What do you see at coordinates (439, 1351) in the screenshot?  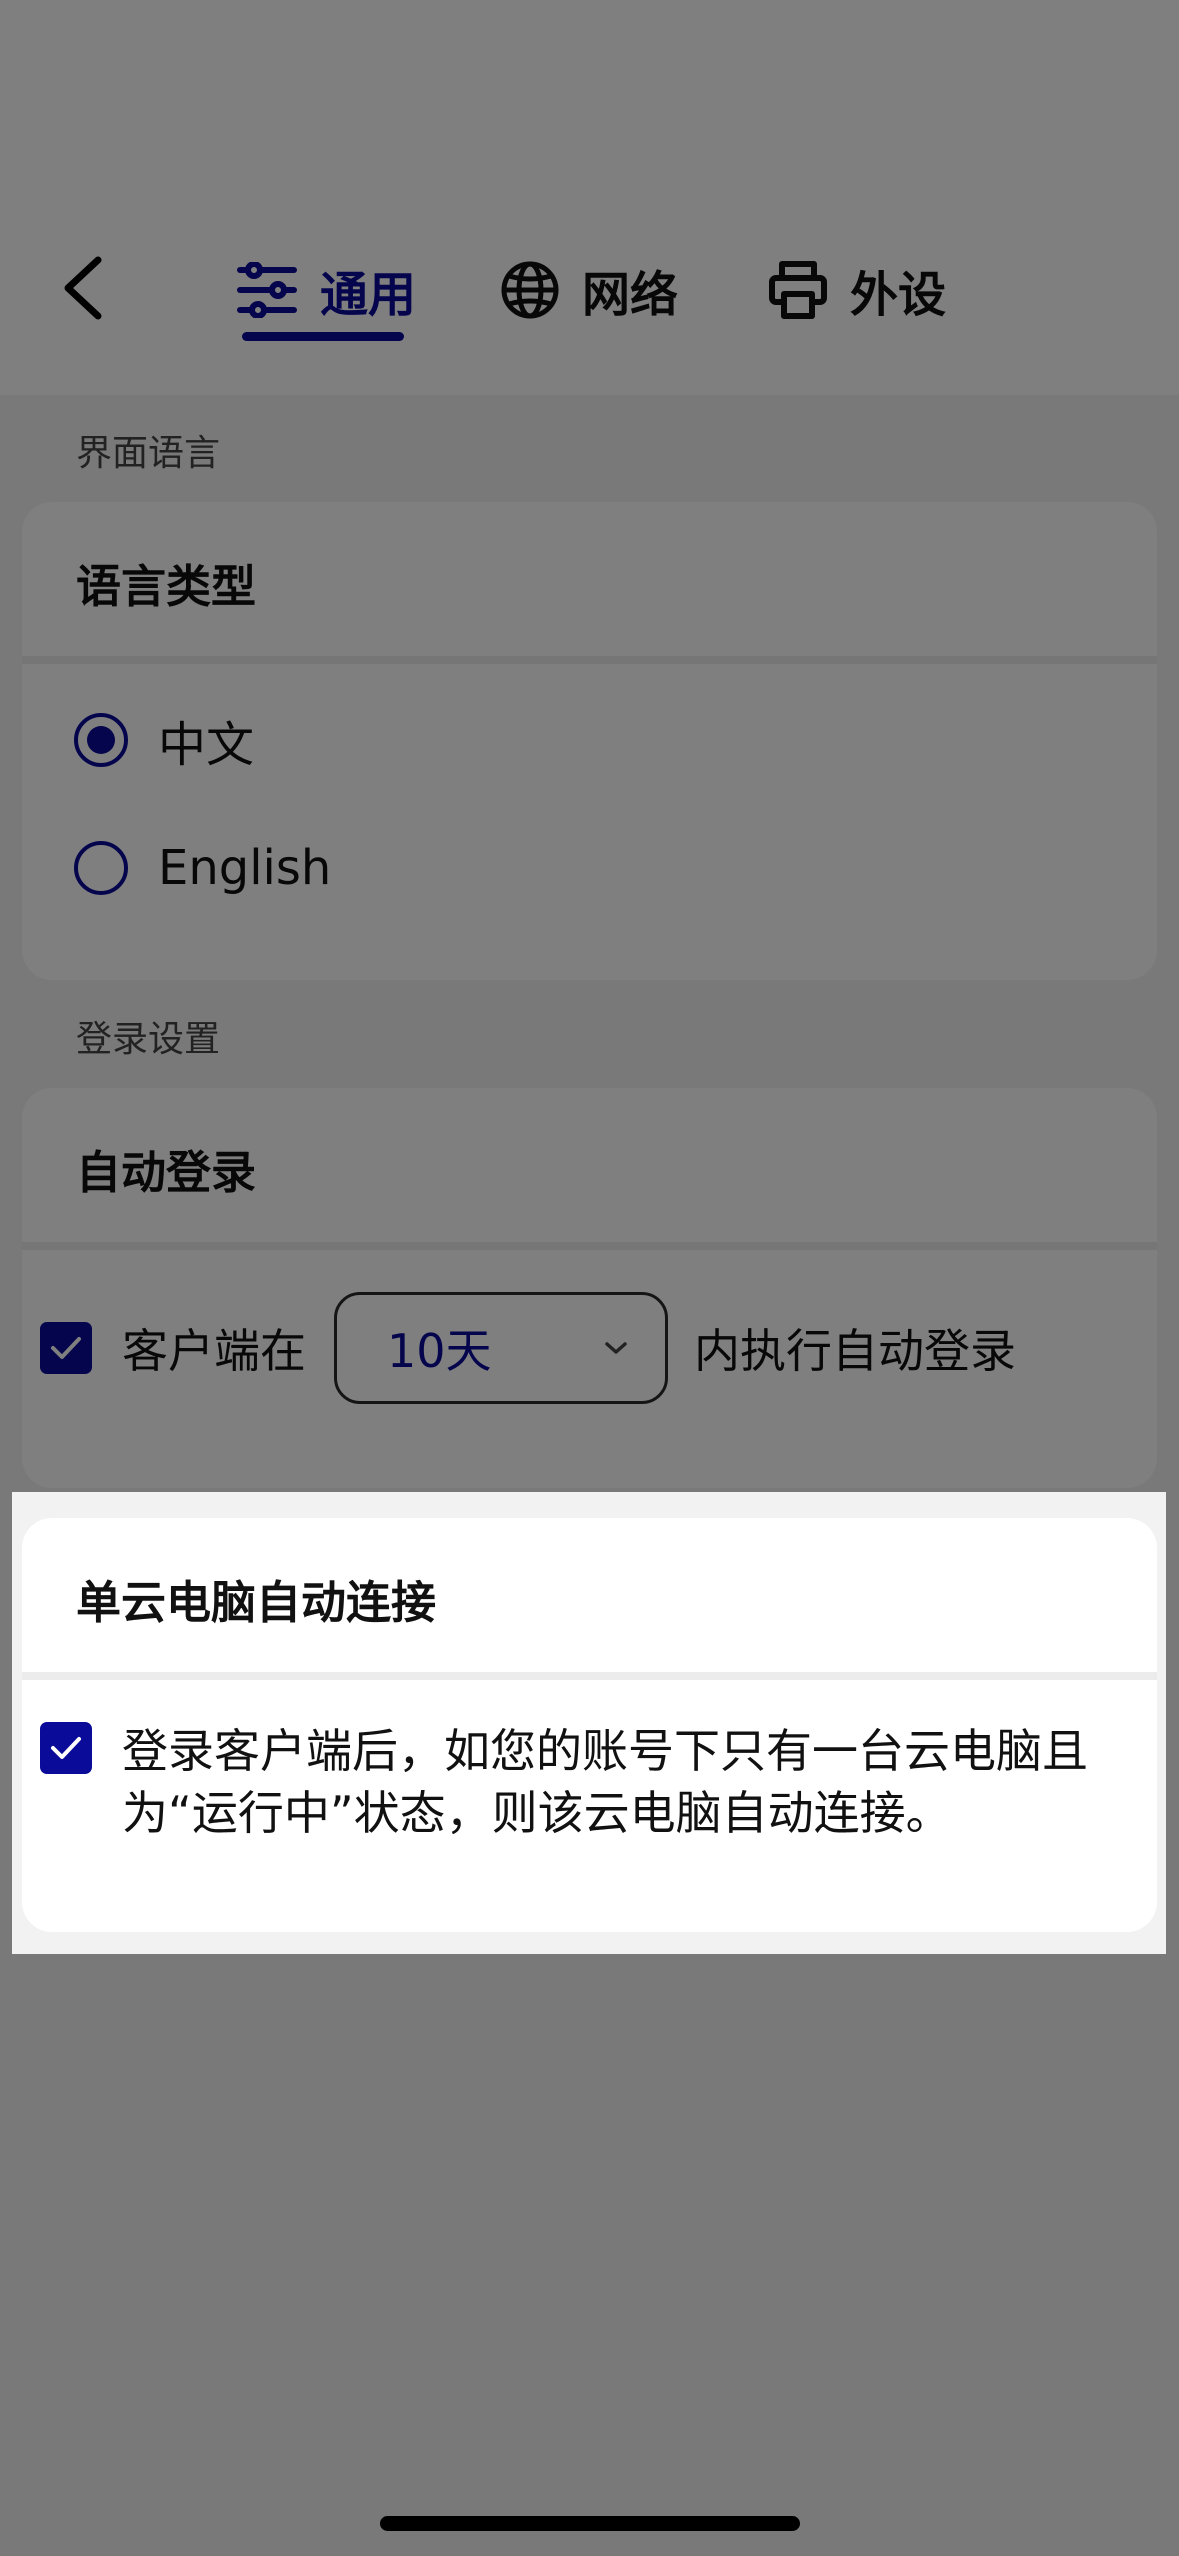 I see `select-value: 10天` at bounding box center [439, 1351].